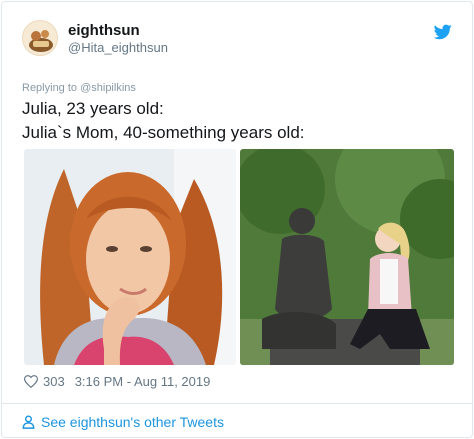  I want to click on avatar, so click(40, 38).